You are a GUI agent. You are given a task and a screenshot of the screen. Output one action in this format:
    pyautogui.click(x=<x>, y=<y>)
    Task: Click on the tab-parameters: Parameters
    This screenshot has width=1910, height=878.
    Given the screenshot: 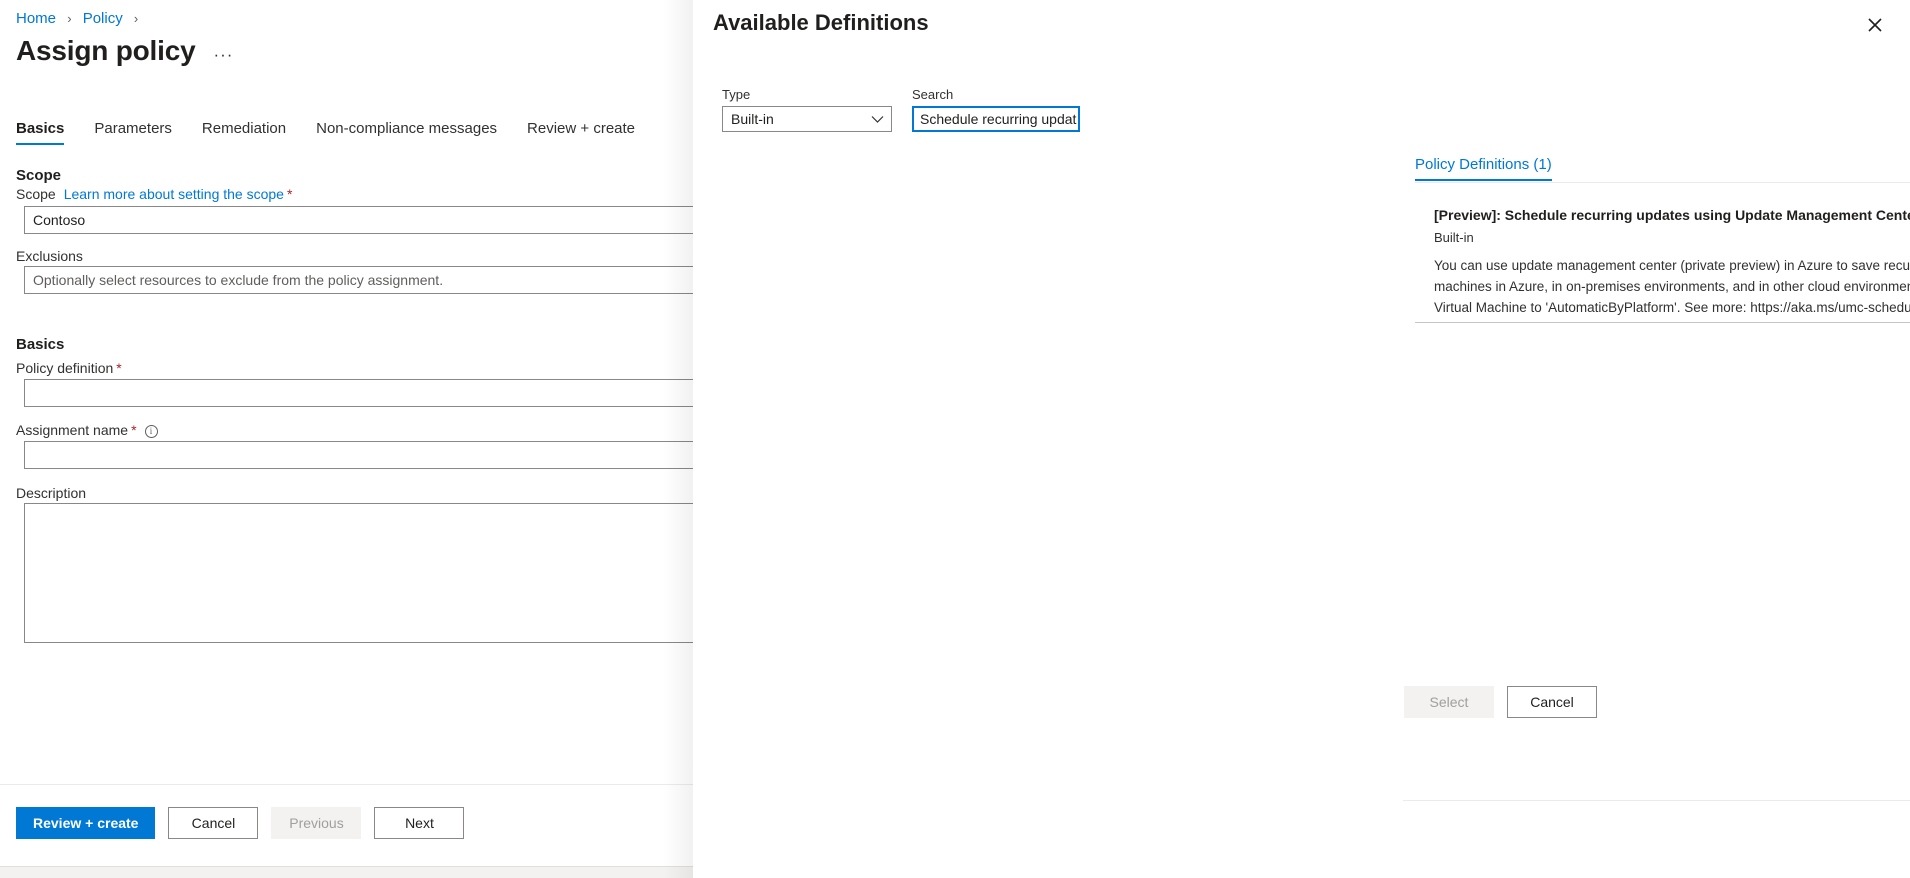 What is the action you would take?
    pyautogui.click(x=133, y=132)
    